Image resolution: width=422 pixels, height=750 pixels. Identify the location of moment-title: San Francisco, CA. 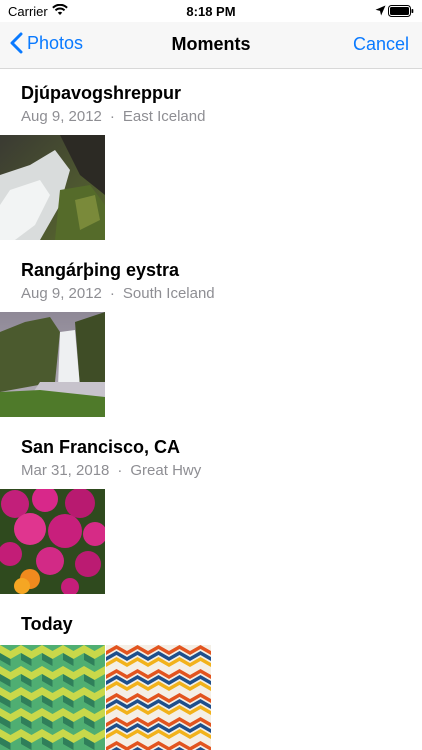
(101, 447).